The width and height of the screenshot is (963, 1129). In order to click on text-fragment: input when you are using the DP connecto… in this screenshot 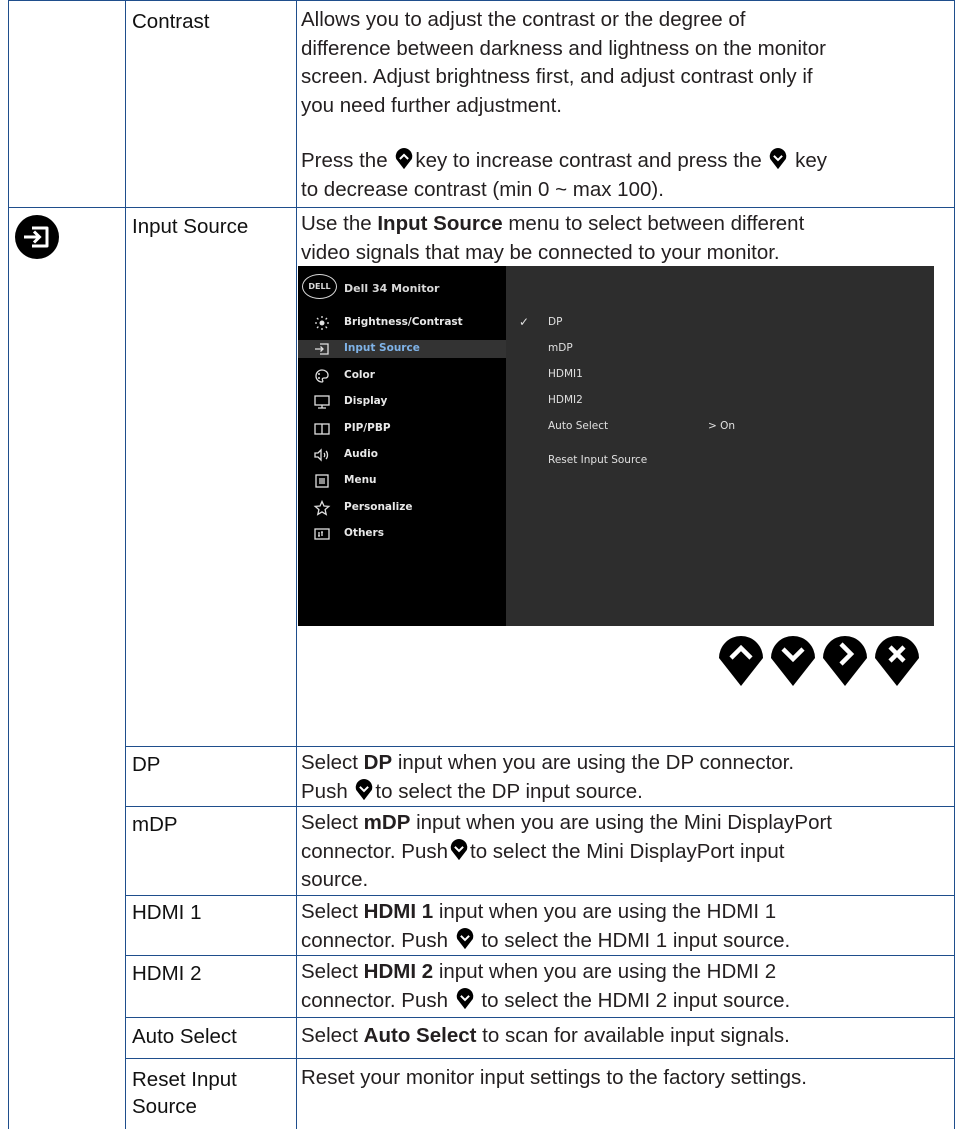, I will do `click(593, 762)`.